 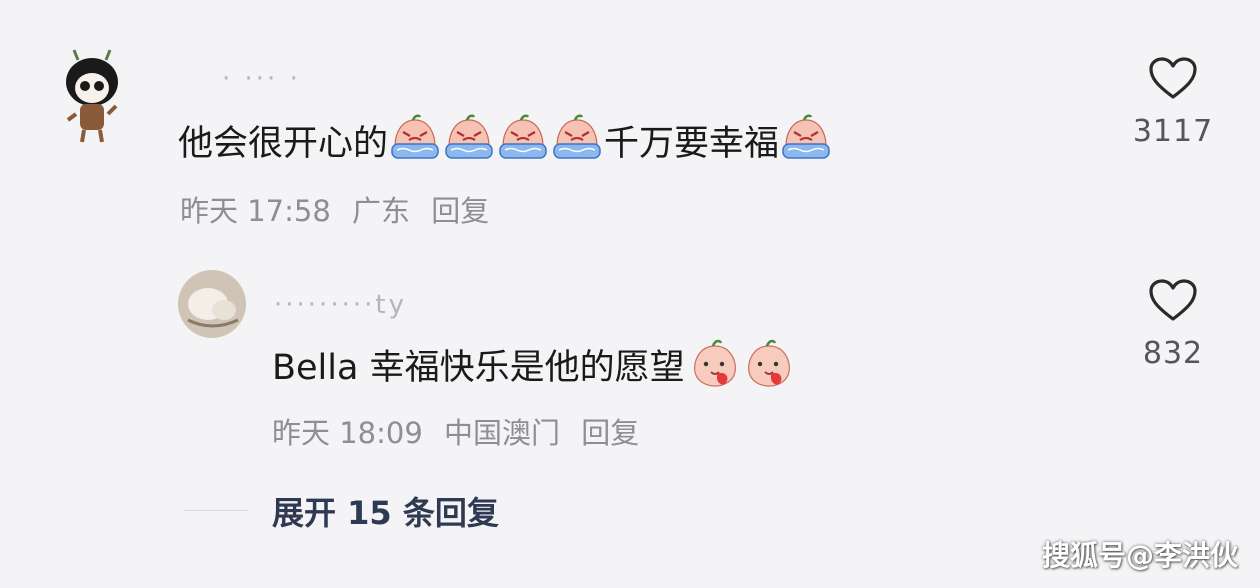 I want to click on like-button: 832, so click(x=1173, y=324).